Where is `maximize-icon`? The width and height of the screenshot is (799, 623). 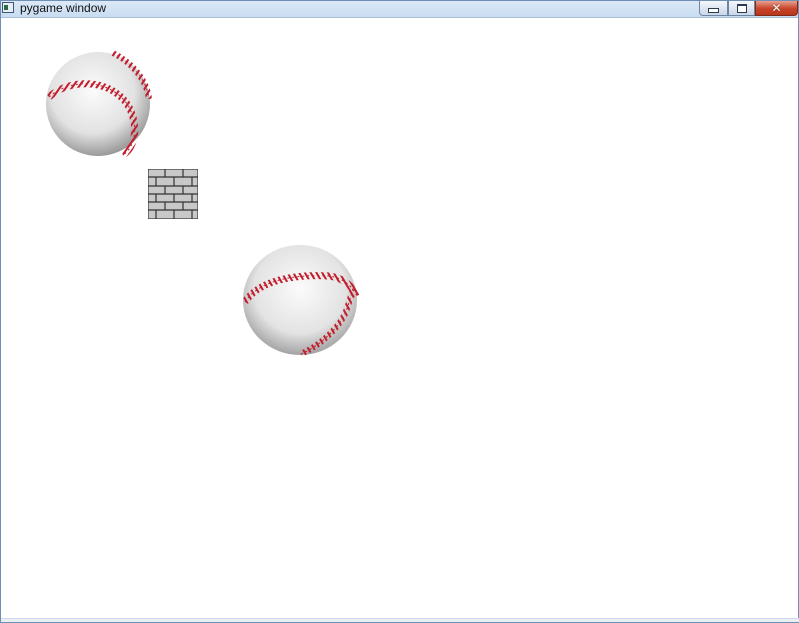 maximize-icon is located at coordinates (741, 8).